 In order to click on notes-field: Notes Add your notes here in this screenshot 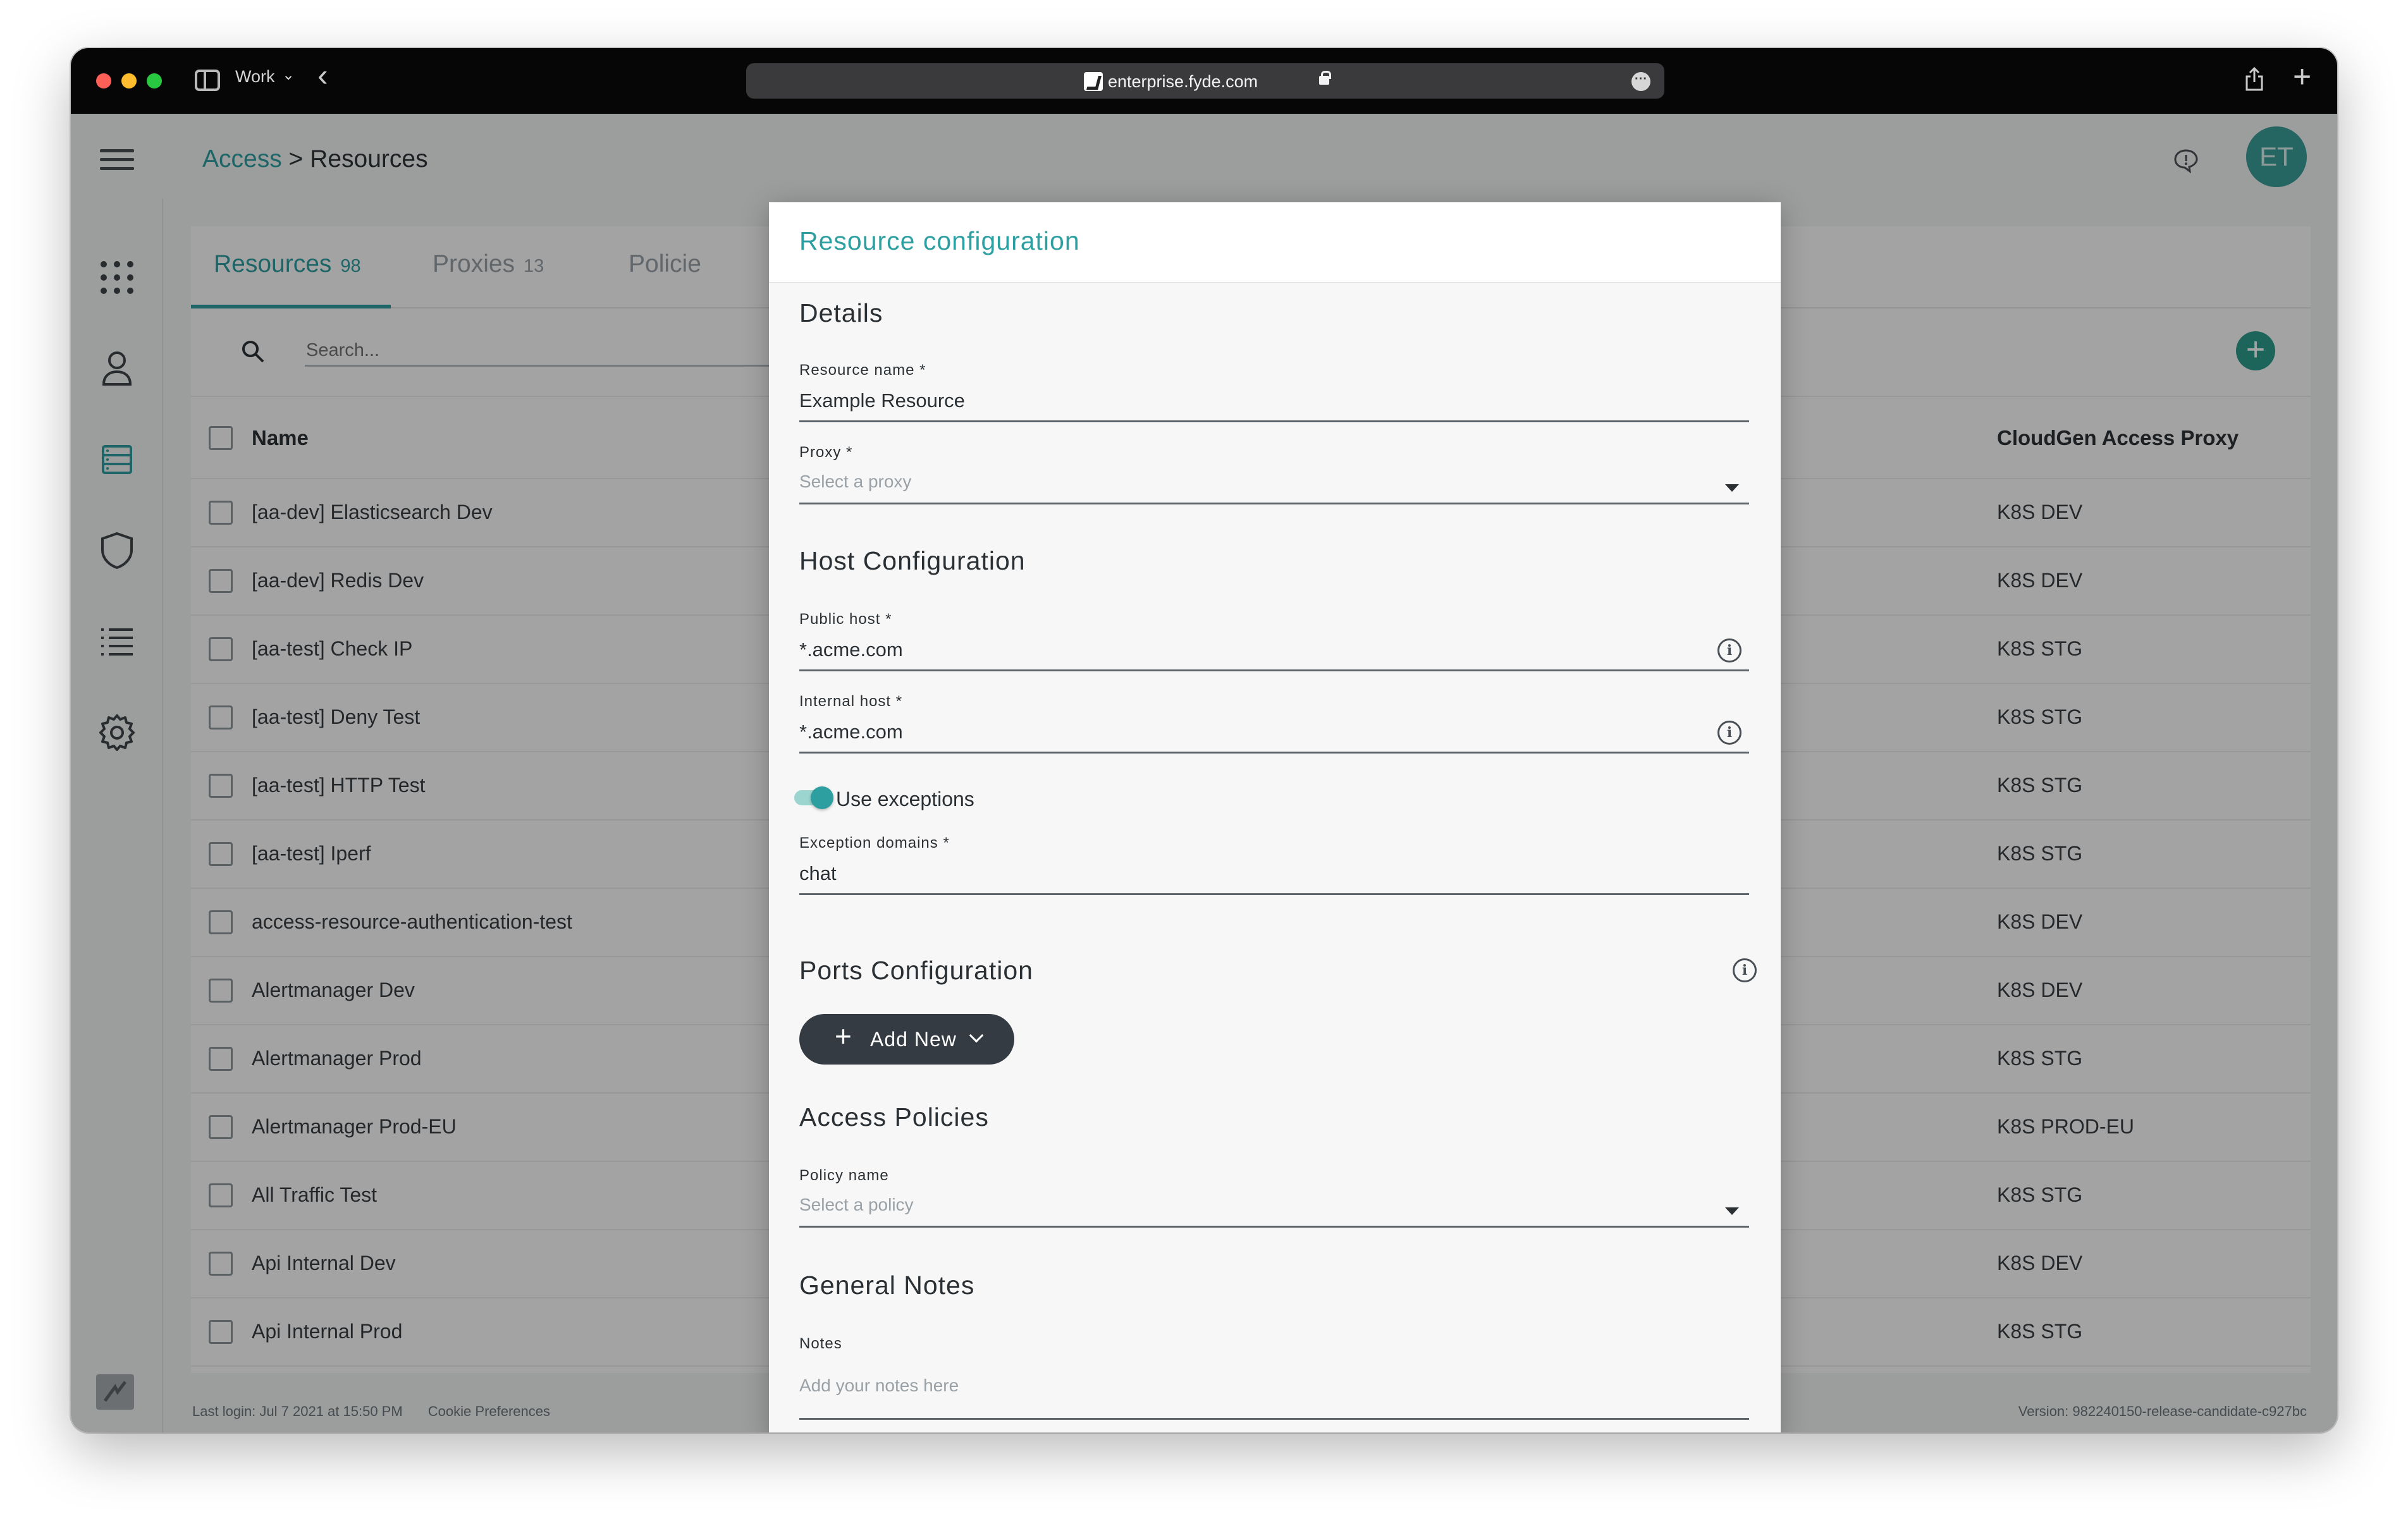, I will do `click(1274, 1377)`.